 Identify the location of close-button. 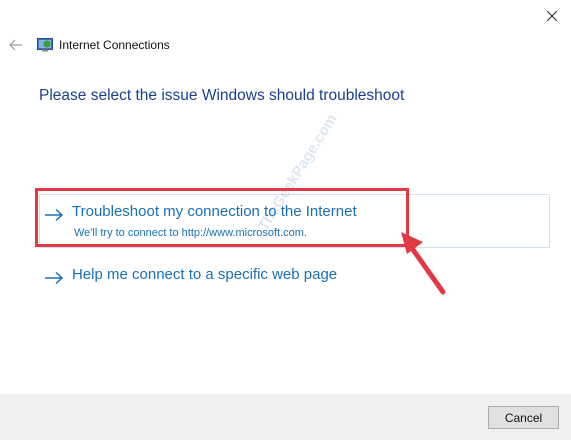
(552, 16).